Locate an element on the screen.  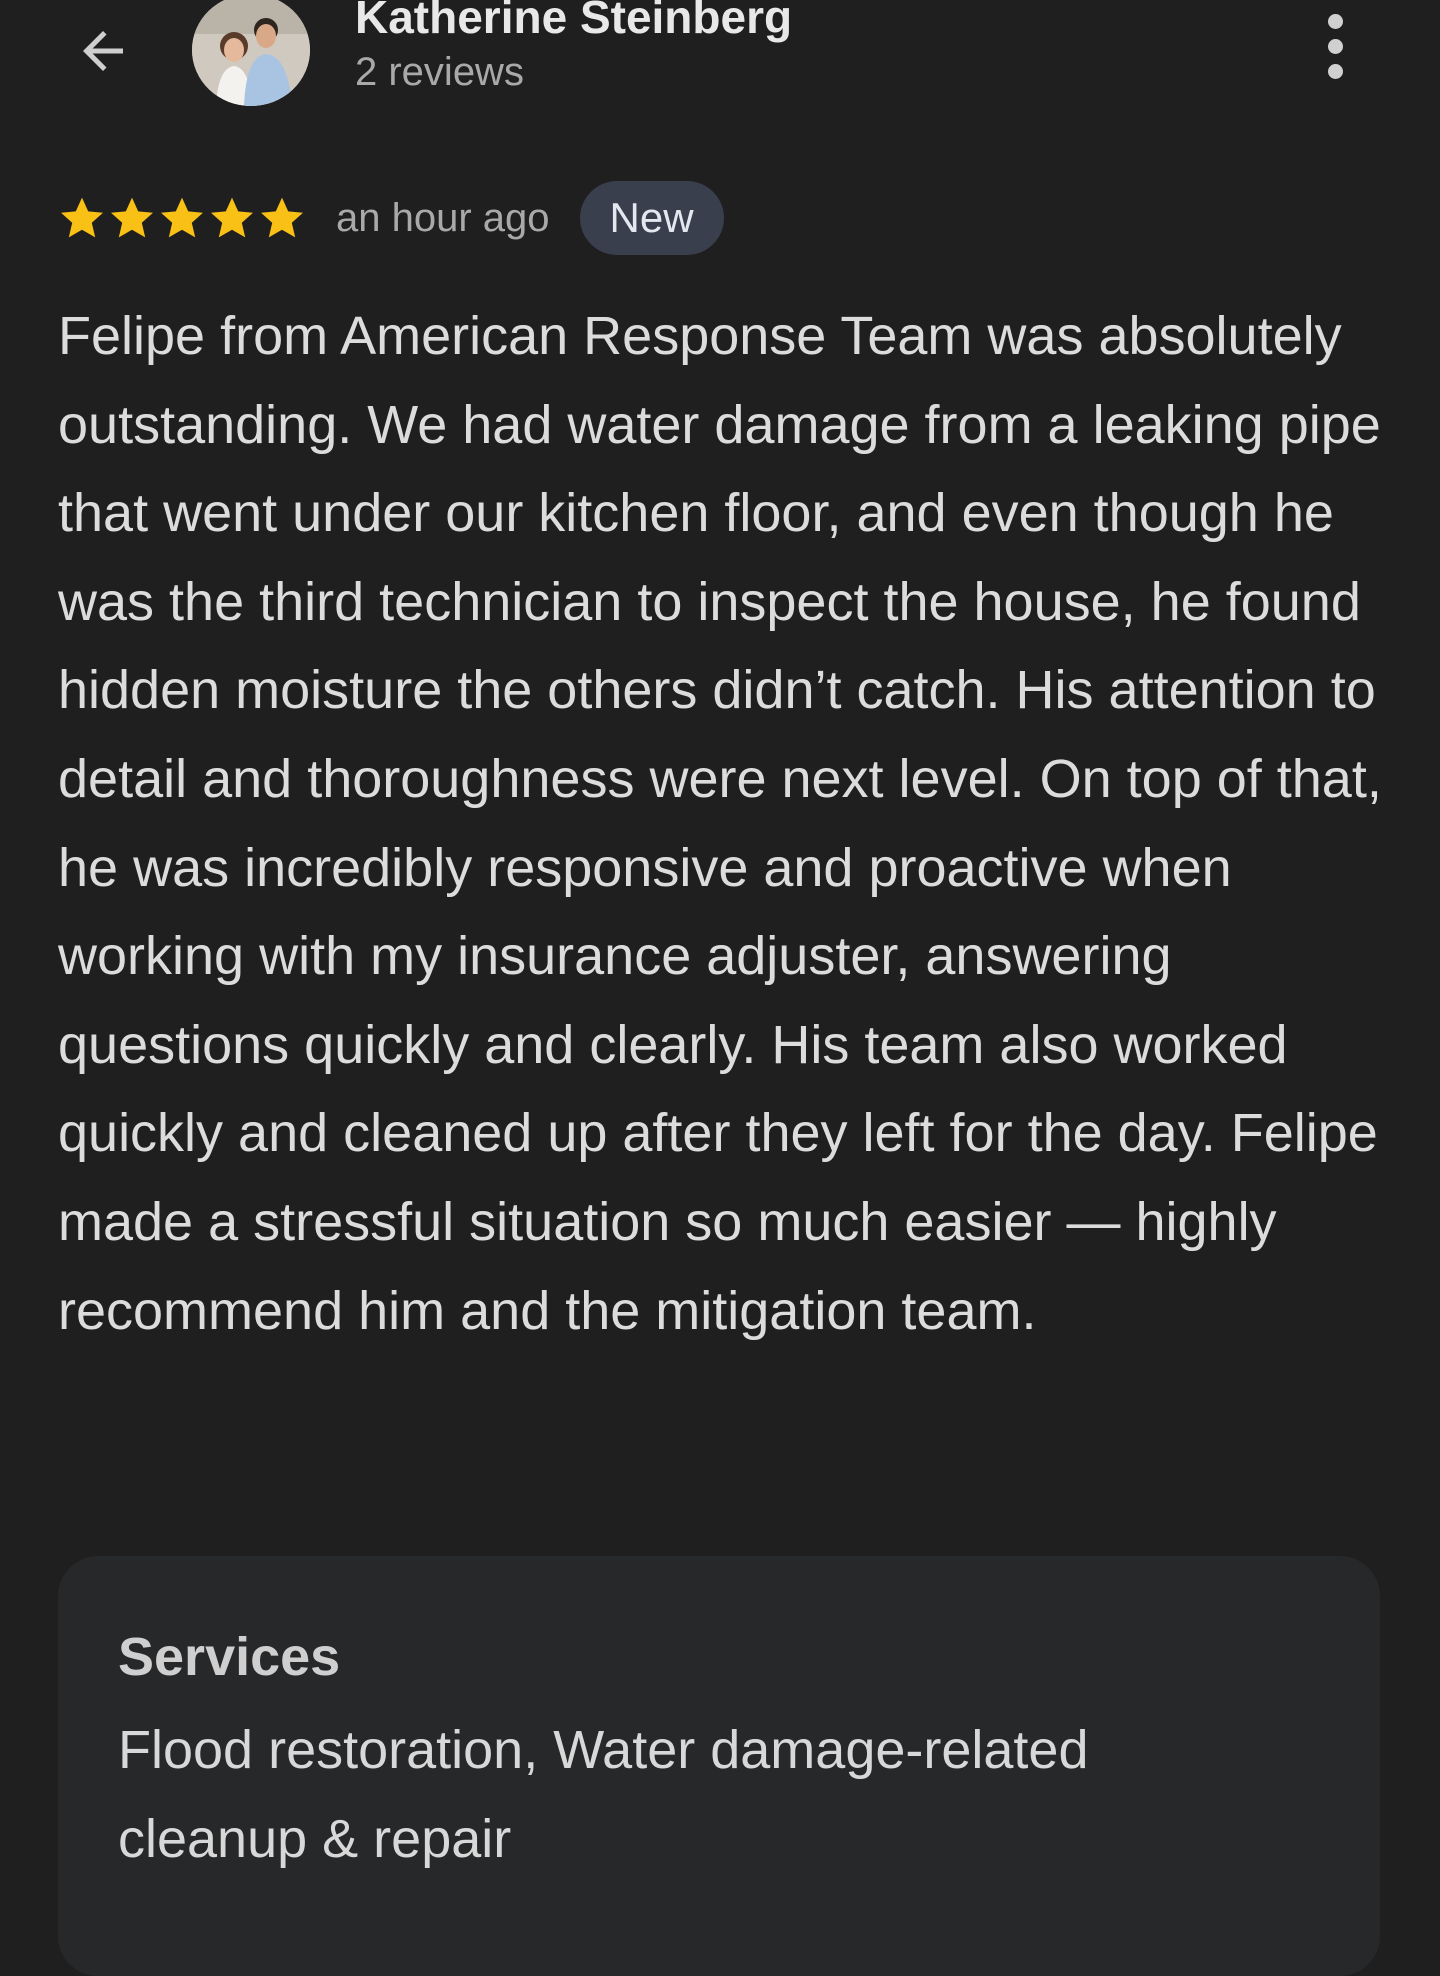
reviewer-name: Katherine Steinberg is located at coordinates (573, 22).